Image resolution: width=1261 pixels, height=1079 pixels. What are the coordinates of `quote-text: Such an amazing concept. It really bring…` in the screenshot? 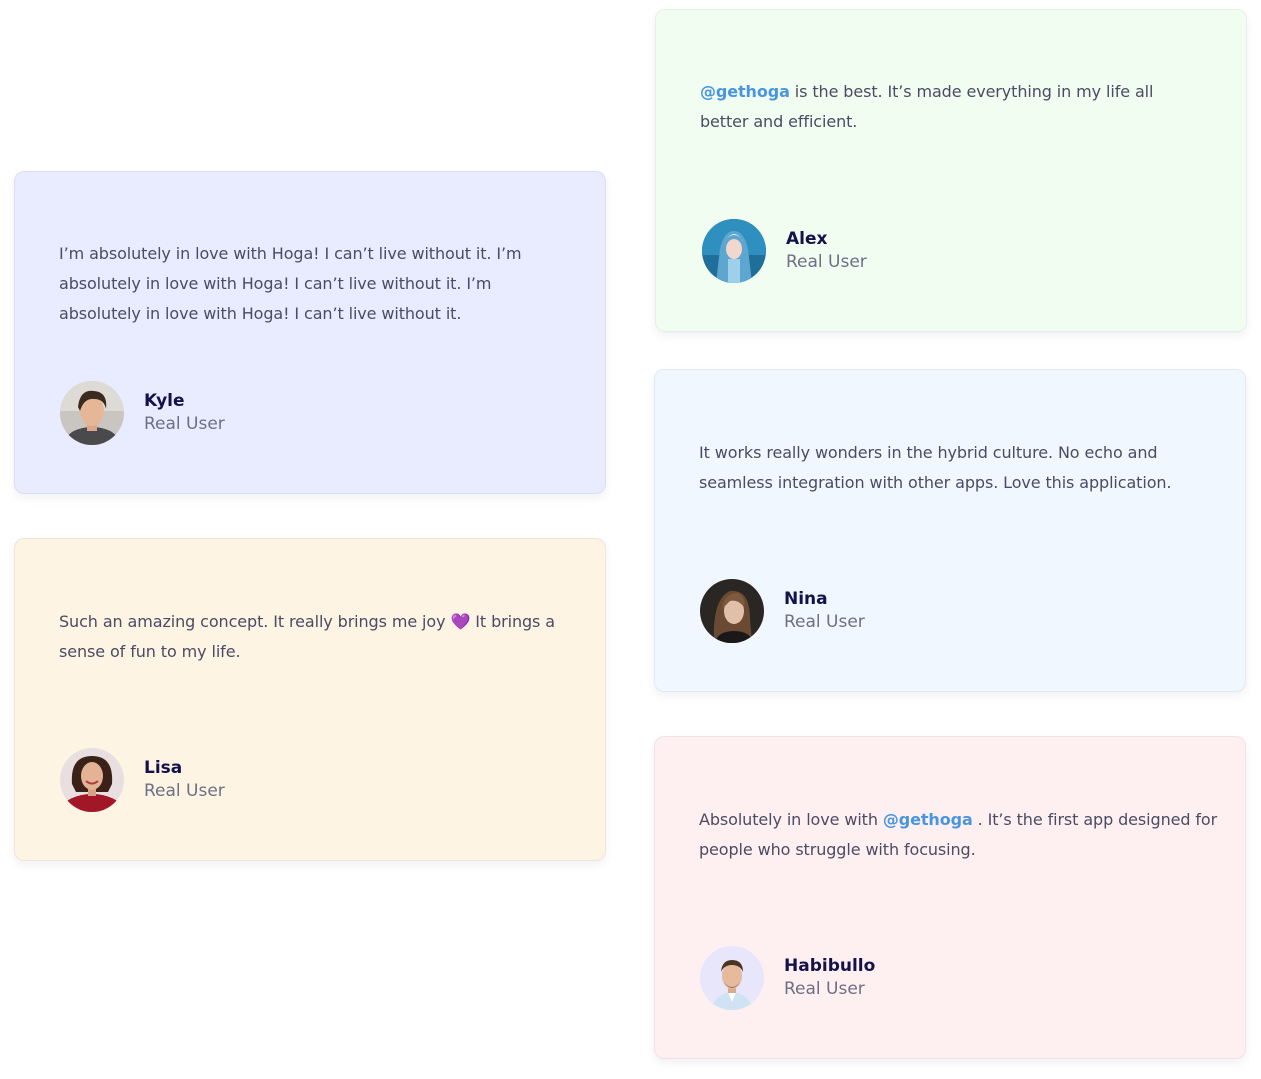 It's located at (252, 621).